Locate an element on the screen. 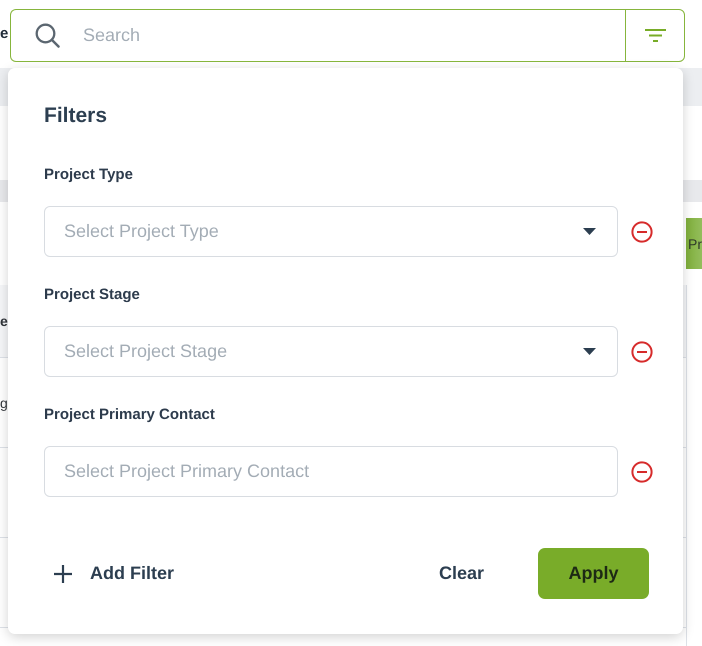 This screenshot has width=702, height=646. filter-icon is located at coordinates (655, 35).